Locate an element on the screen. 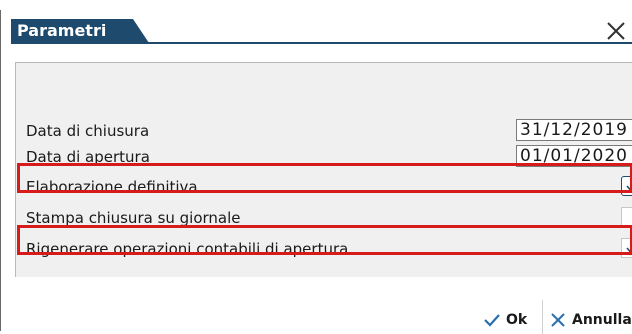  rigenerare-operazioni-checkbox is located at coordinates (626, 248).